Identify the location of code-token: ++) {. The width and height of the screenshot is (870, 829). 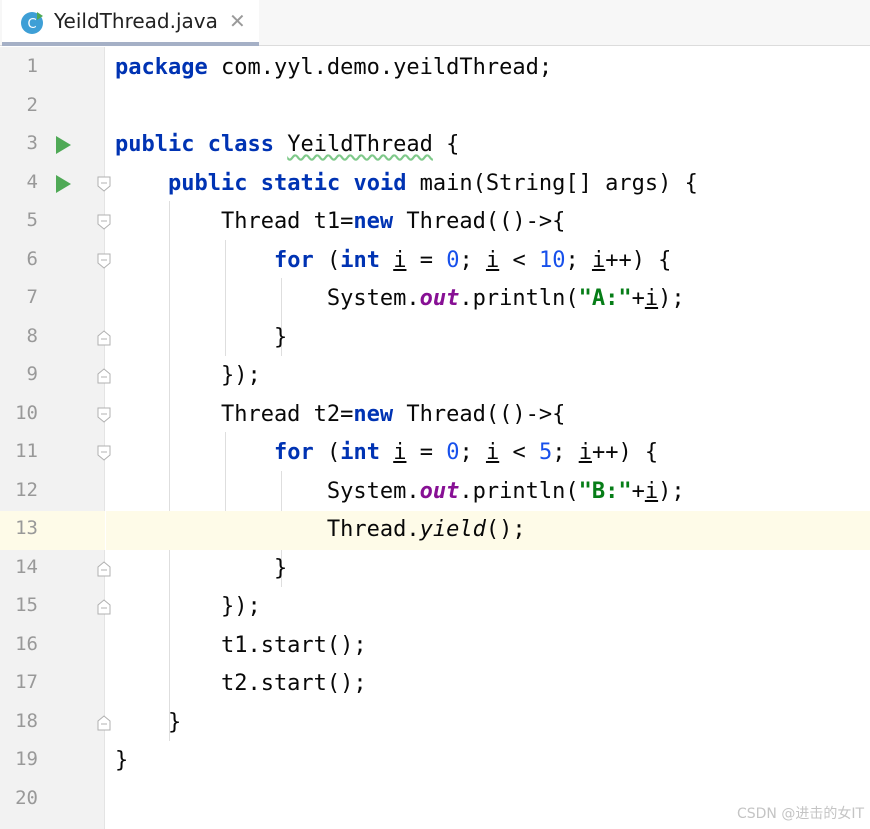
(638, 260).